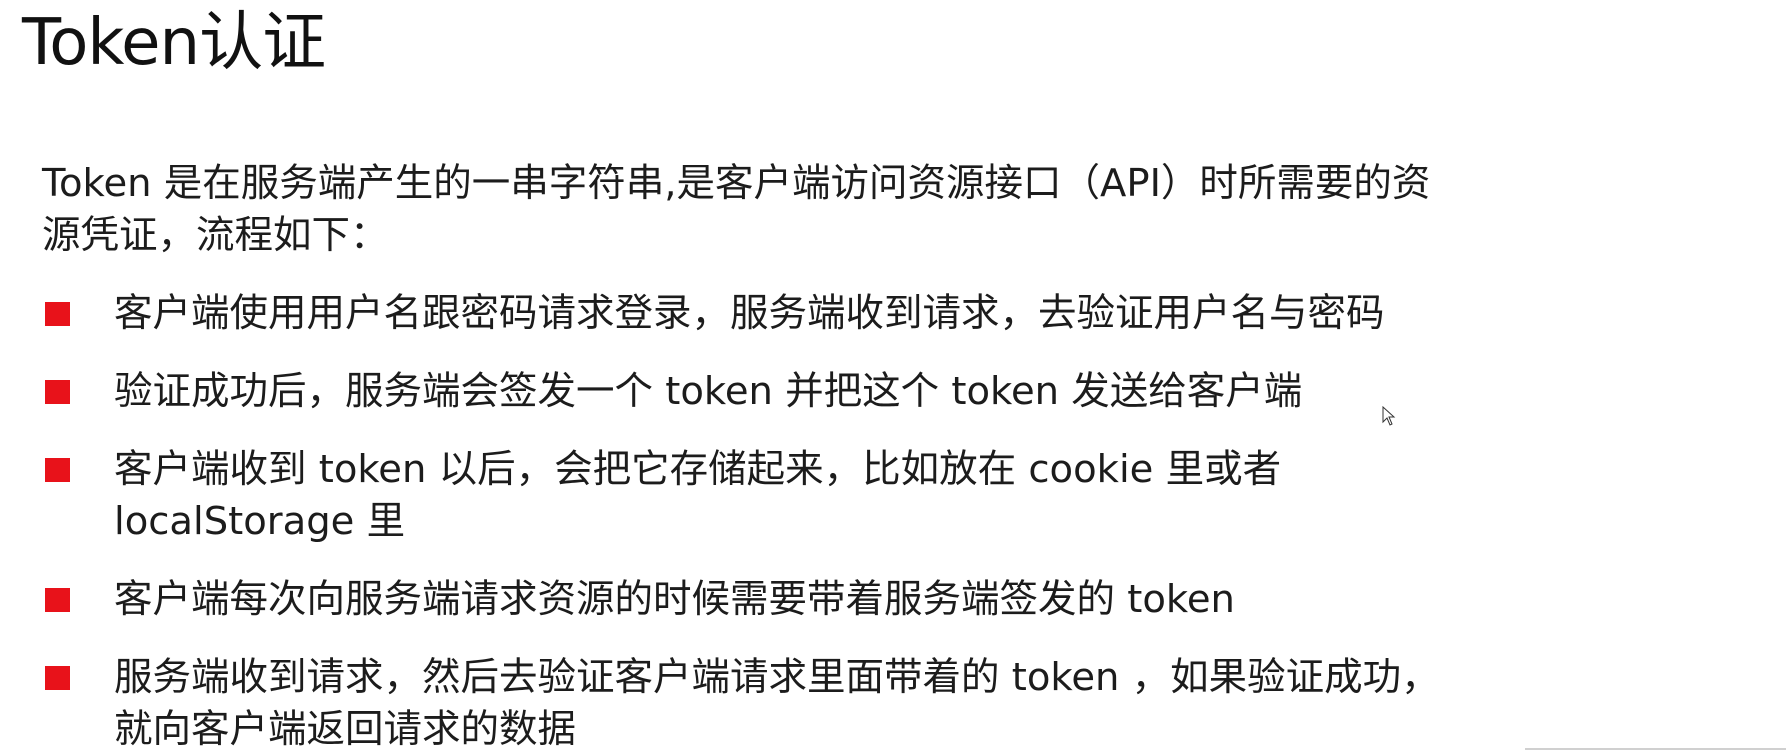 The width and height of the screenshot is (1786, 751). What do you see at coordinates (698, 469) in the screenshot?
I see `bullet-line: 客户端收到 token 以后，会把它存储起来，比如放在 cookie 里或者` at bounding box center [698, 469].